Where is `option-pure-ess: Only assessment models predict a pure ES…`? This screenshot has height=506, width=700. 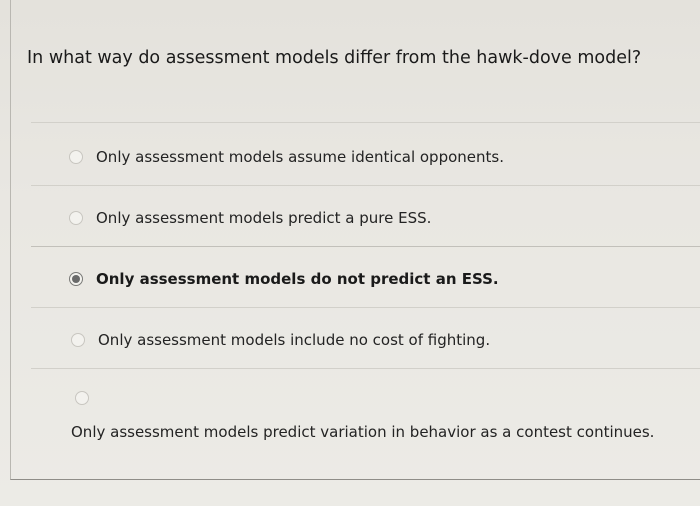 option-pure-ess: Only assessment models predict a pure ES… is located at coordinates (250, 218).